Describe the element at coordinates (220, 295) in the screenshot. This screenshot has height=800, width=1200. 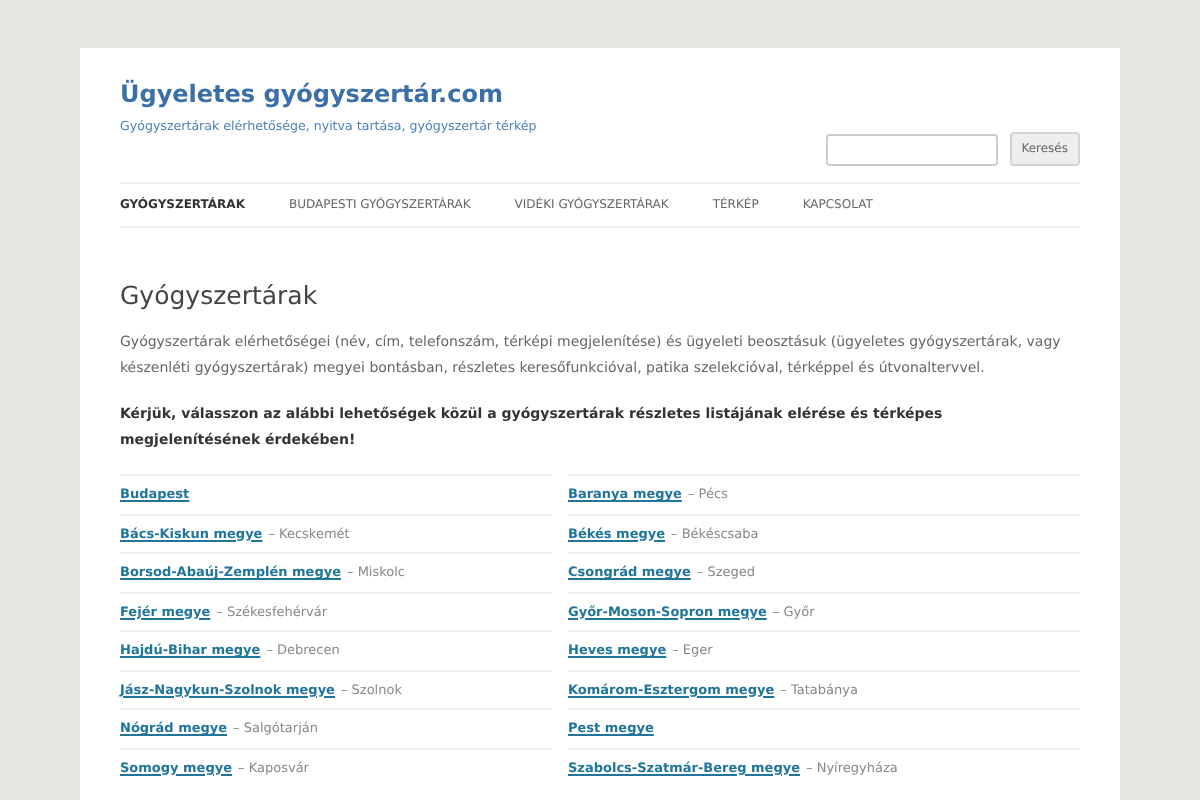
I see `page-heading: Gyógyszertárak` at that location.